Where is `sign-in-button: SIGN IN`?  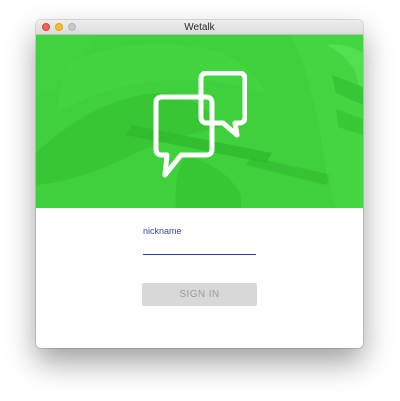
sign-in-button: SIGN IN is located at coordinates (199, 294).